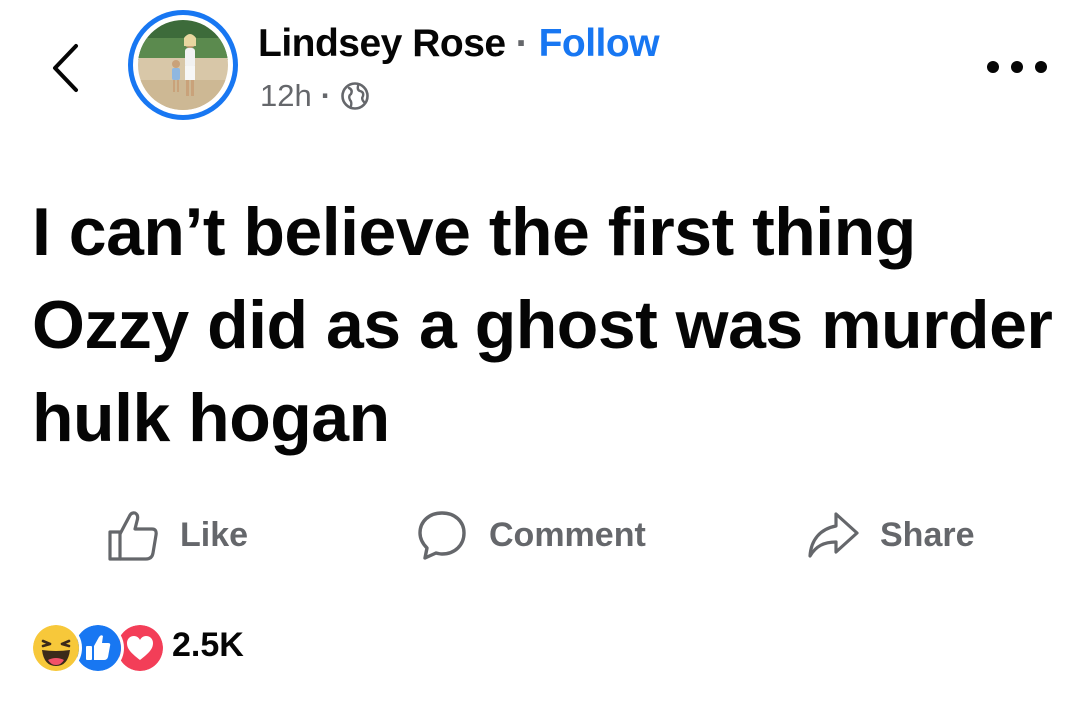  I want to click on avatar-photo, so click(183, 65).